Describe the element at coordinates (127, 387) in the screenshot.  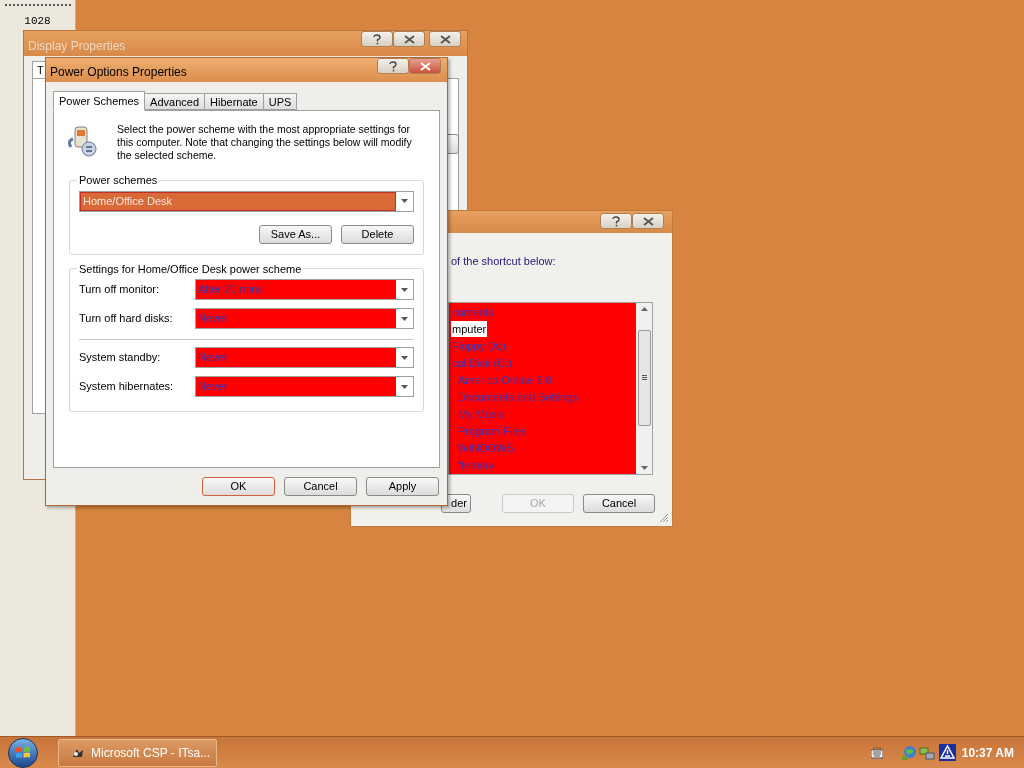
I see `setting-label: System hibernates:` at that location.